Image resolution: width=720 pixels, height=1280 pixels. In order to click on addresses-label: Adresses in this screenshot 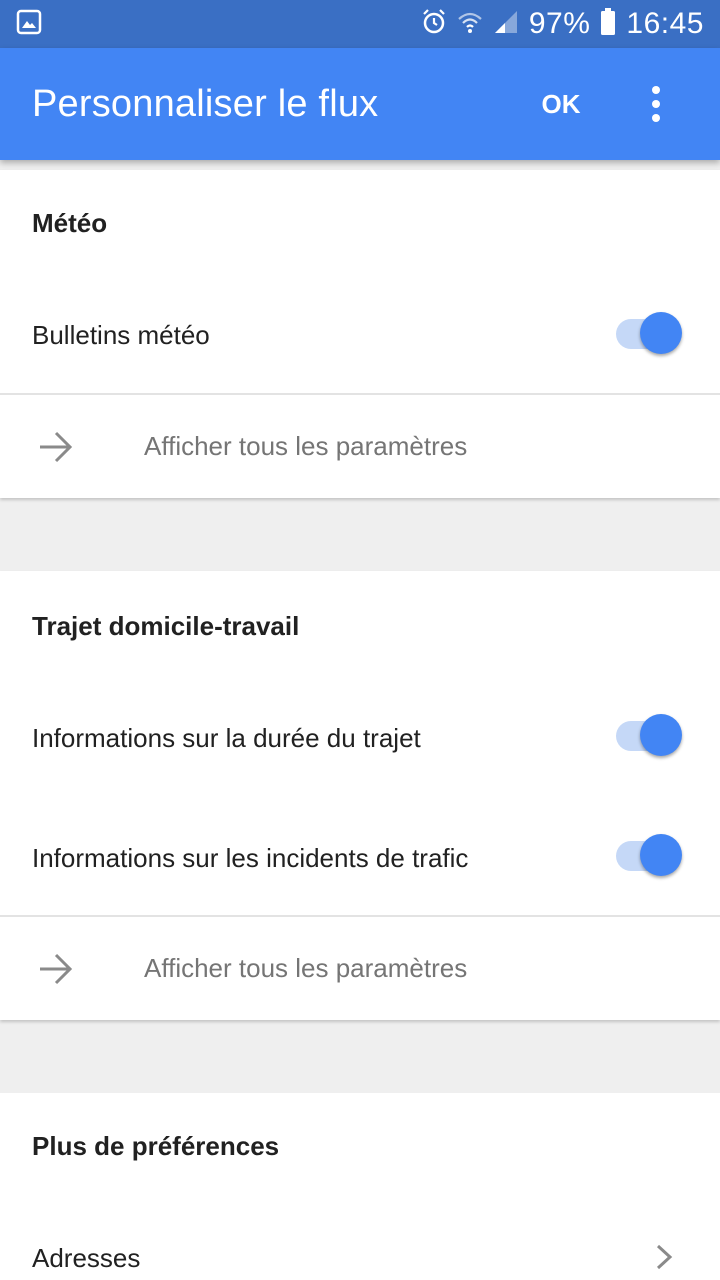, I will do `click(86, 1258)`.